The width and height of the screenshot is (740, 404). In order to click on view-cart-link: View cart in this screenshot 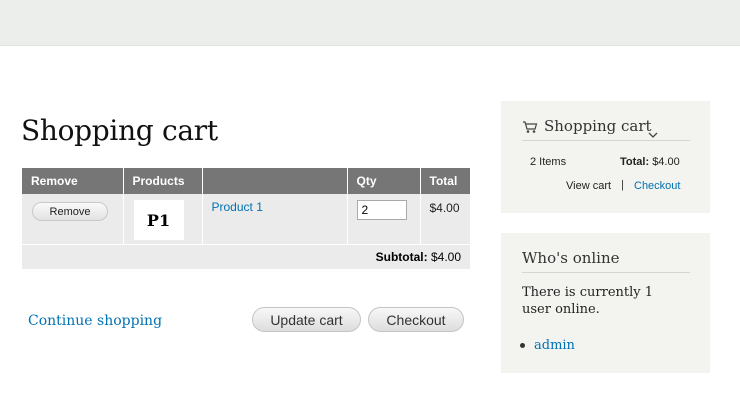, I will do `click(588, 186)`.